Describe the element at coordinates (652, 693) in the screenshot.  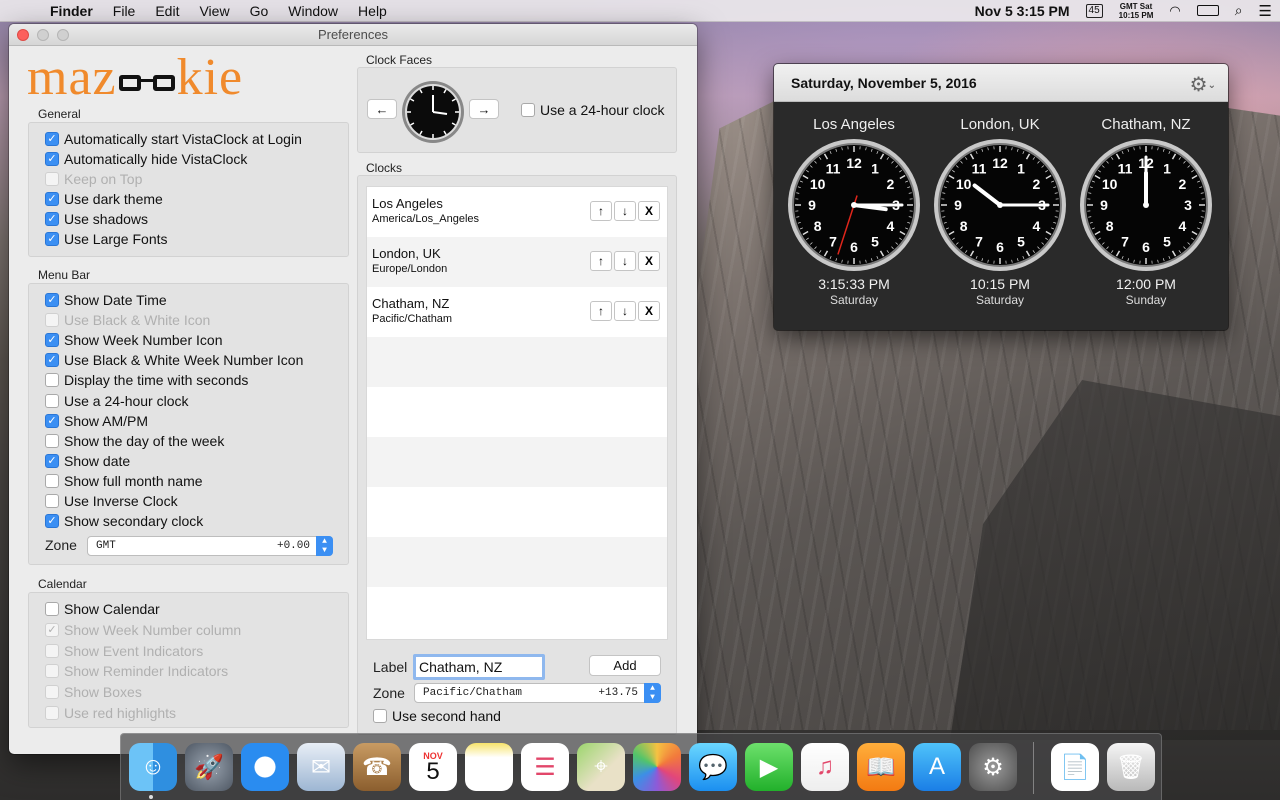
I see `clock-zone-stepper-icon: ▲ ▼` at that location.